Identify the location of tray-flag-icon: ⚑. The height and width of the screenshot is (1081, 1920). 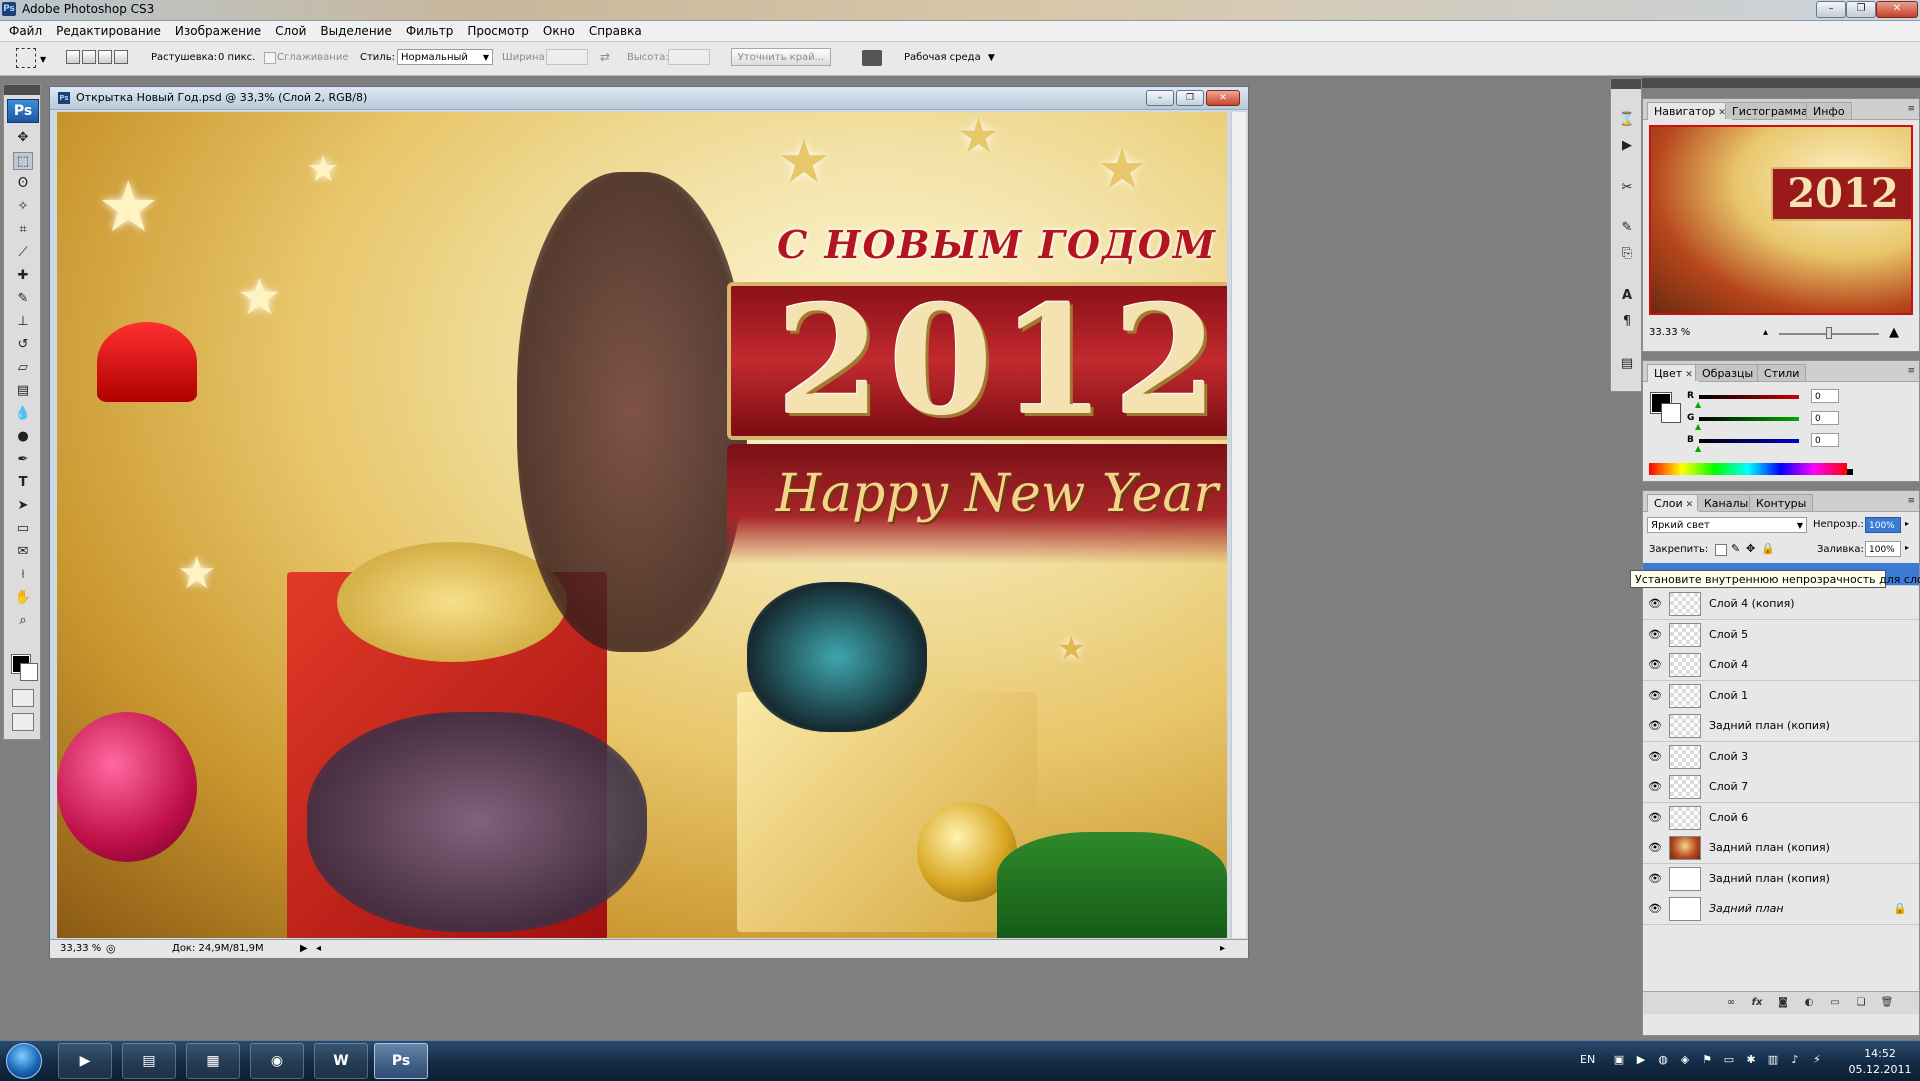
(1707, 1060).